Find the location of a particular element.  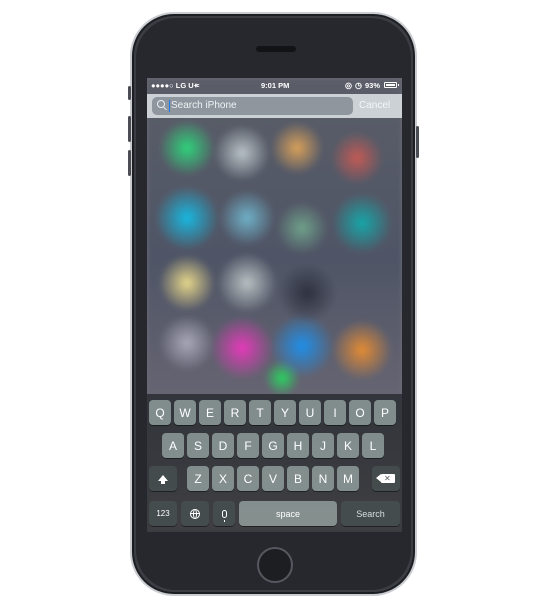

mute-switch is located at coordinates (129, 93).